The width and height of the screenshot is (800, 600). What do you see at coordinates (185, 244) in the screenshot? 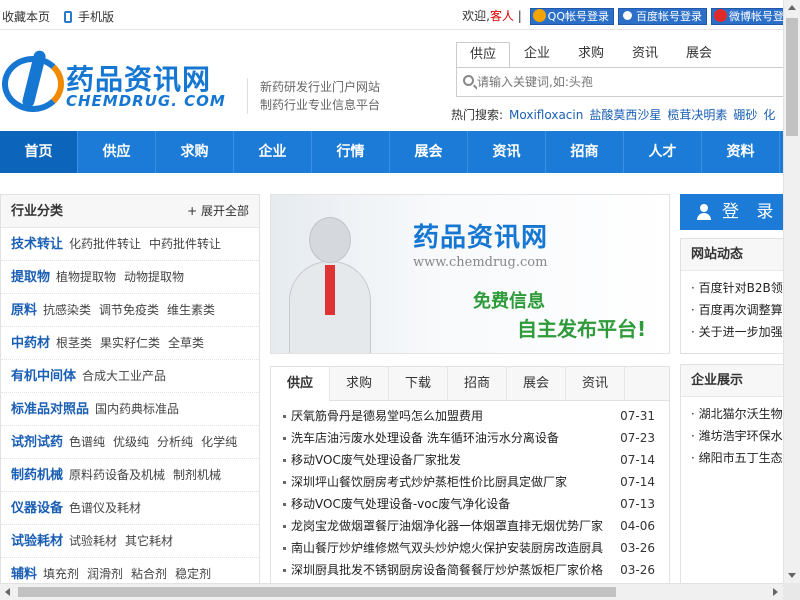
I see `category-link: 中药批件转让` at bounding box center [185, 244].